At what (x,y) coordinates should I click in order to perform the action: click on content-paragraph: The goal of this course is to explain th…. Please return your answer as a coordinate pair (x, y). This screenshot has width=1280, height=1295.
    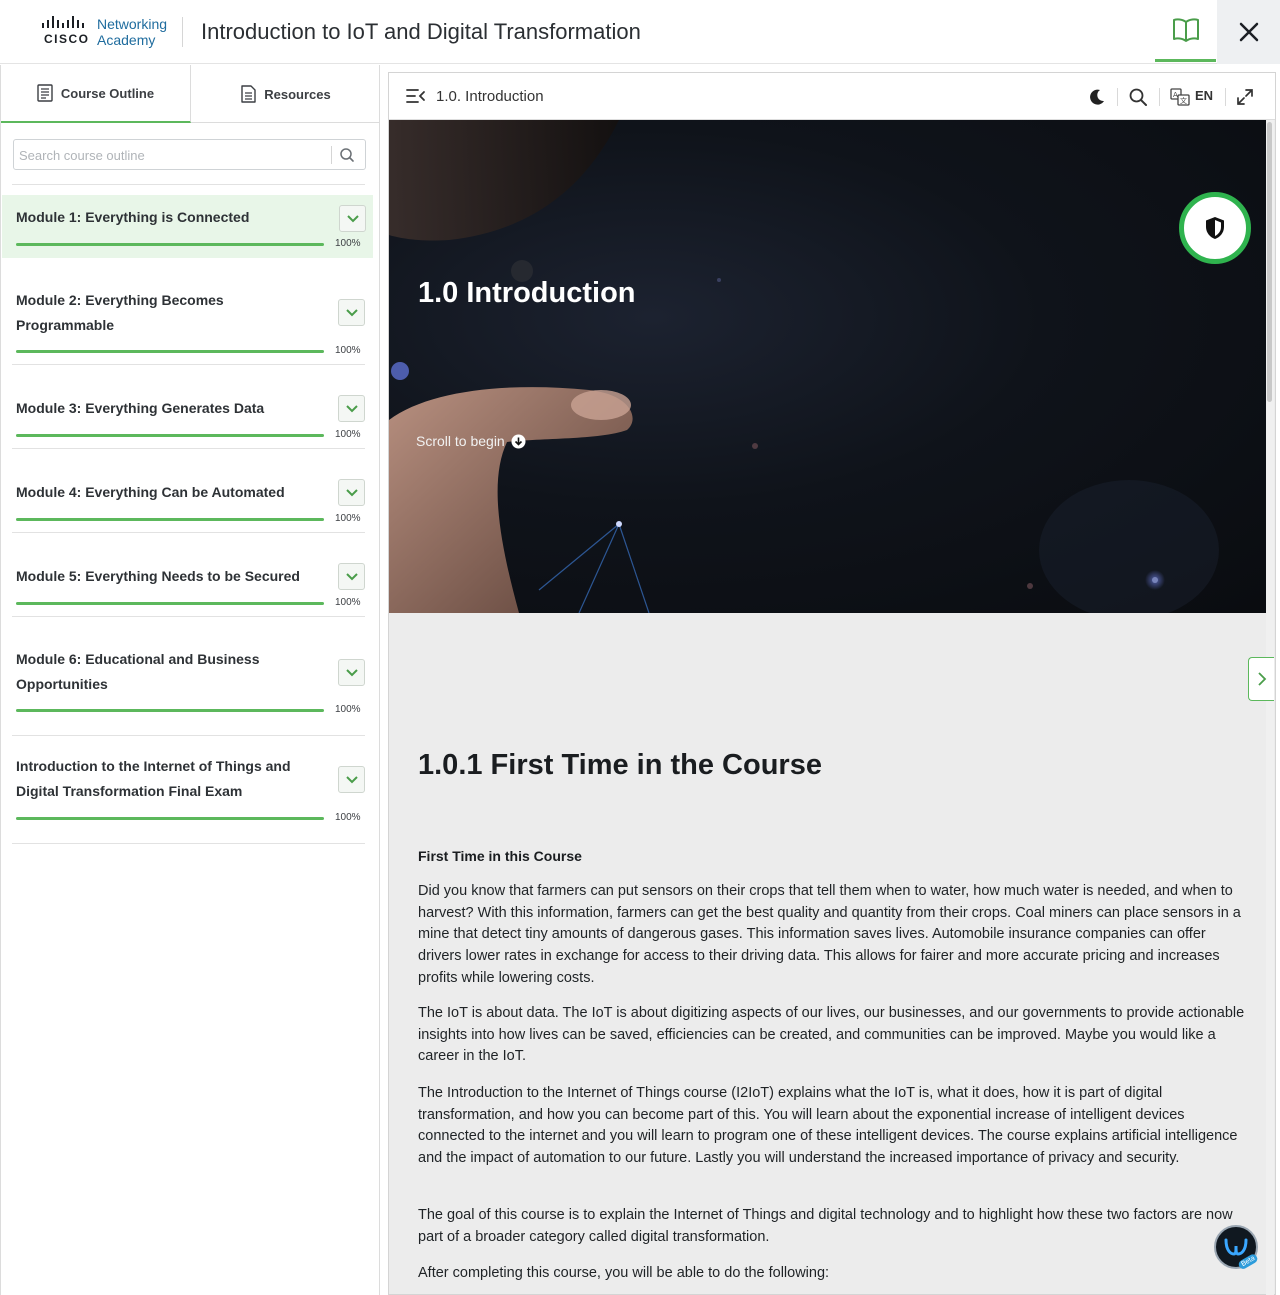
    Looking at the image, I should click on (825, 1226).